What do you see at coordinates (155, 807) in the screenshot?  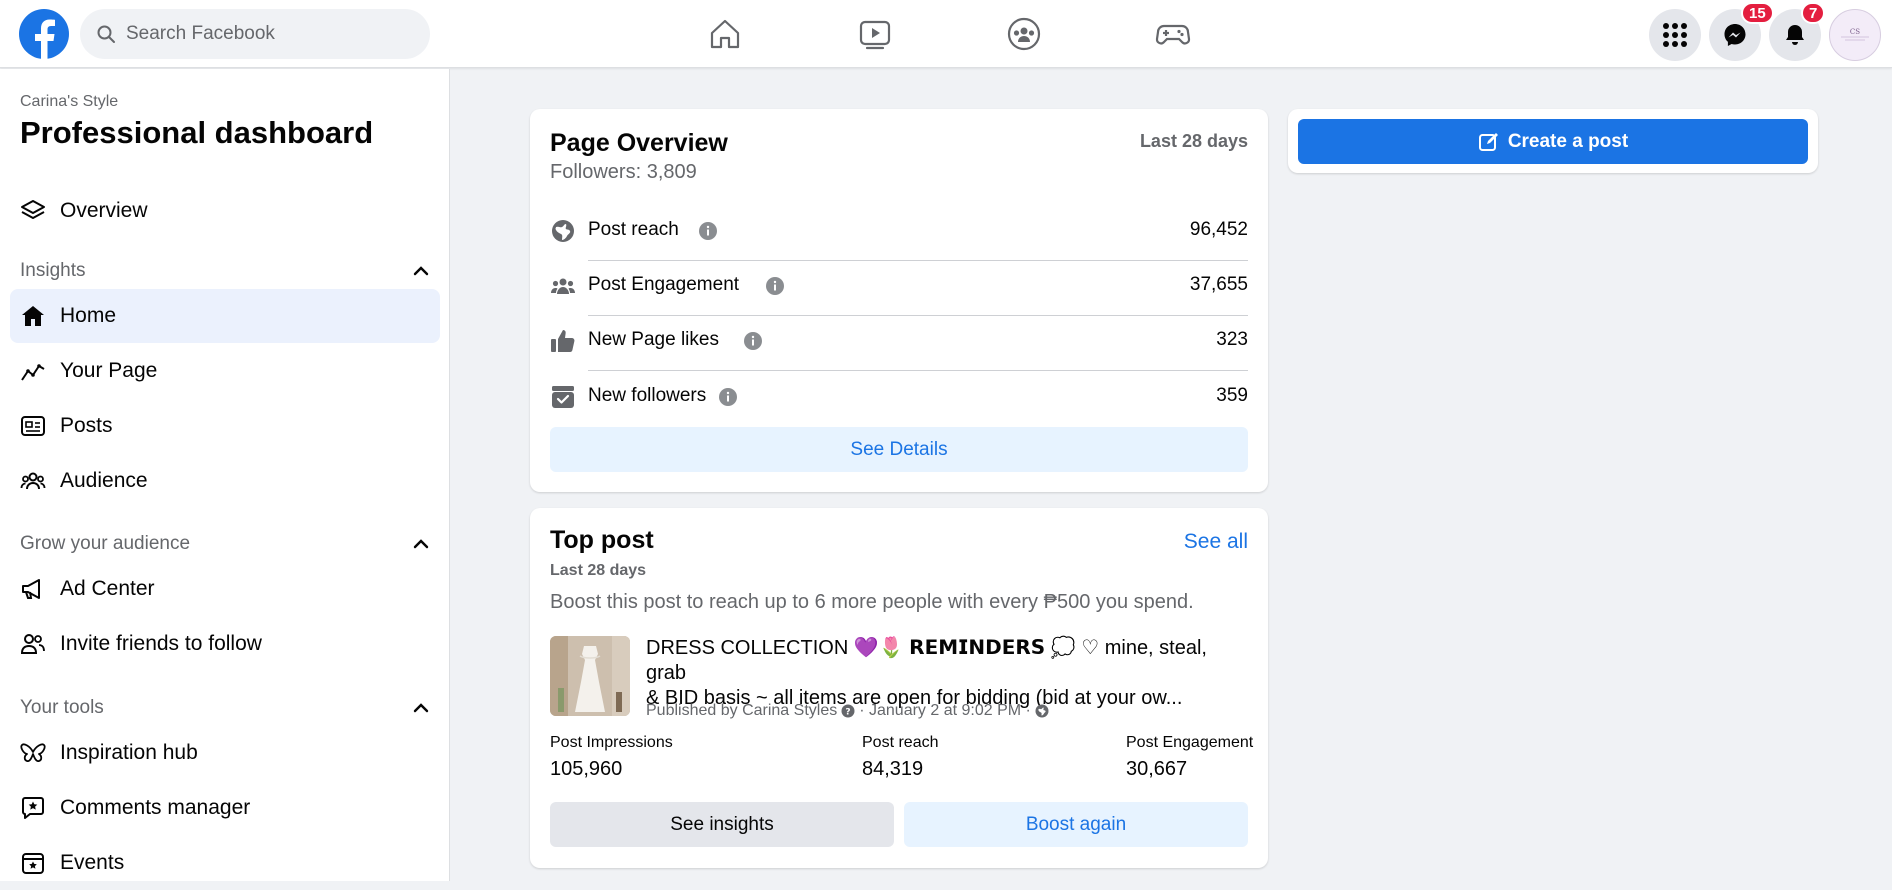 I see `sidebar-item-label: Comments manager` at bounding box center [155, 807].